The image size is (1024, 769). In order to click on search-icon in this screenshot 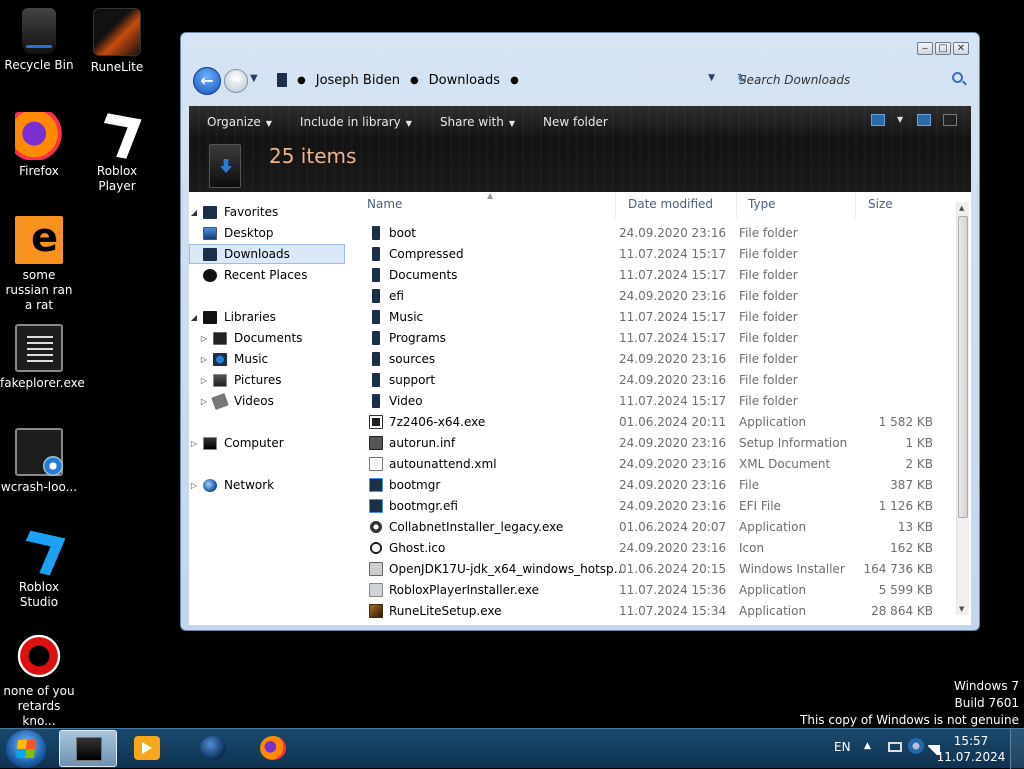, I will do `click(957, 77)`.